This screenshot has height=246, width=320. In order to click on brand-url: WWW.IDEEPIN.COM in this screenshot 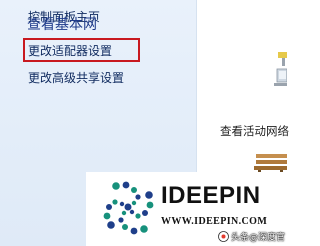, I will do `click(214, 221)`.